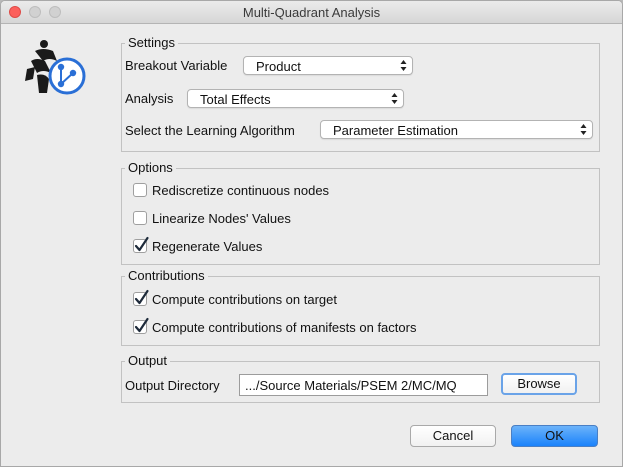  What do you see at coordinates (395, 130) in the screenshot?
I see `learning-algorithm-value: Parameter Estimation` at bounding box center [395, 130].